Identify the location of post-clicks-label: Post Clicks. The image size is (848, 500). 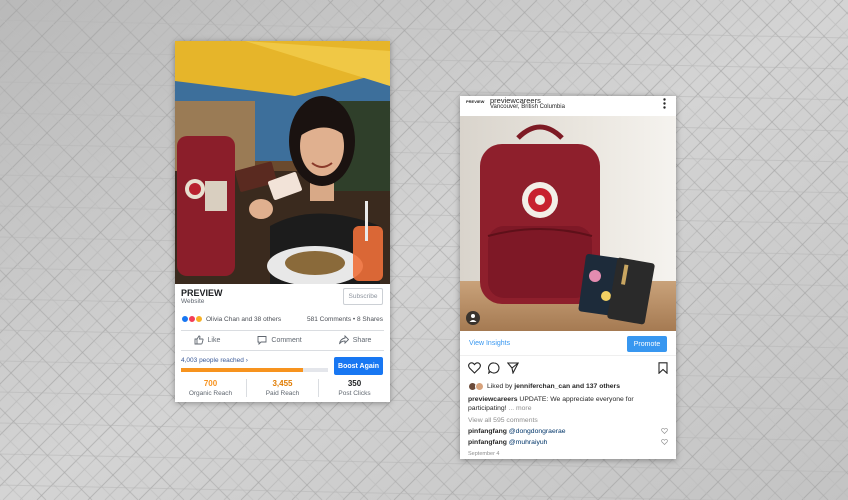
(354, 393).